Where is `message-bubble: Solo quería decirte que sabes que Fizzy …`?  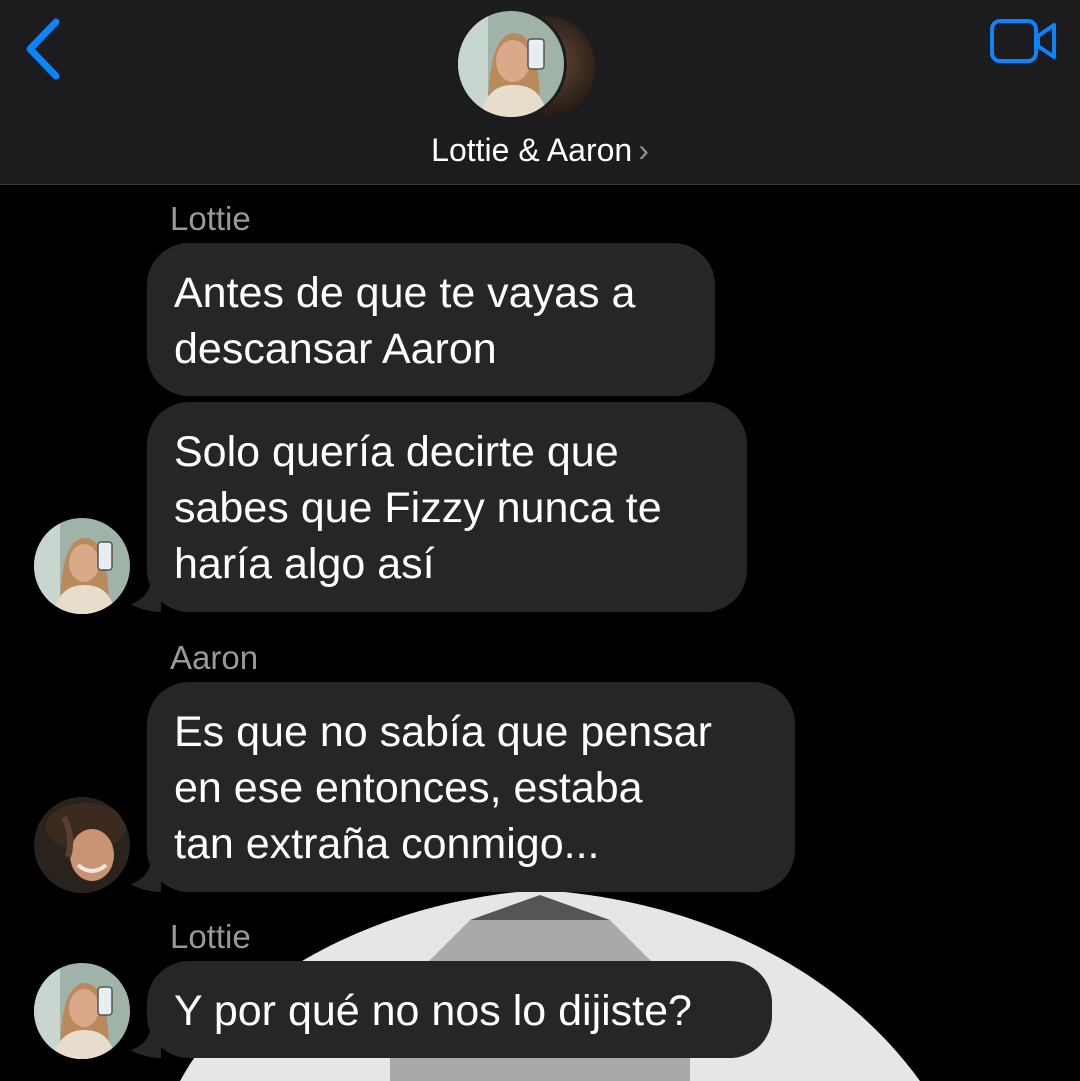
message-bubble: Solo quería decirte que sabes que Fizzy … is located at coordinates (447, 507).